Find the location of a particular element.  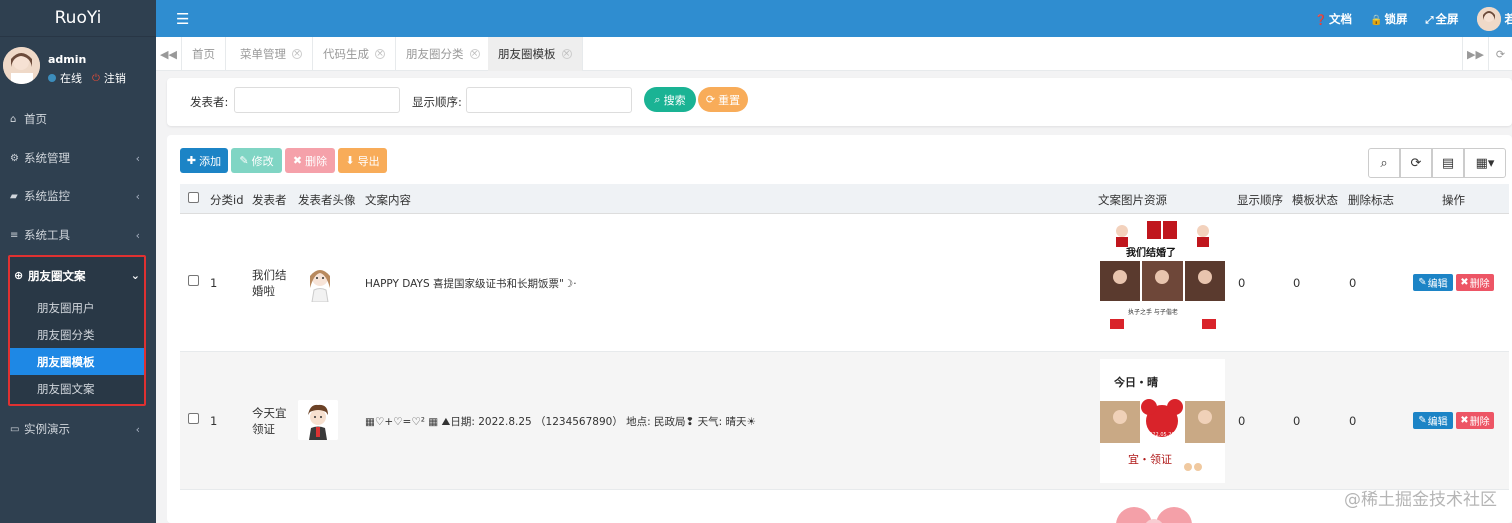

template-status: 0 is located at coordinates (1297, 283).